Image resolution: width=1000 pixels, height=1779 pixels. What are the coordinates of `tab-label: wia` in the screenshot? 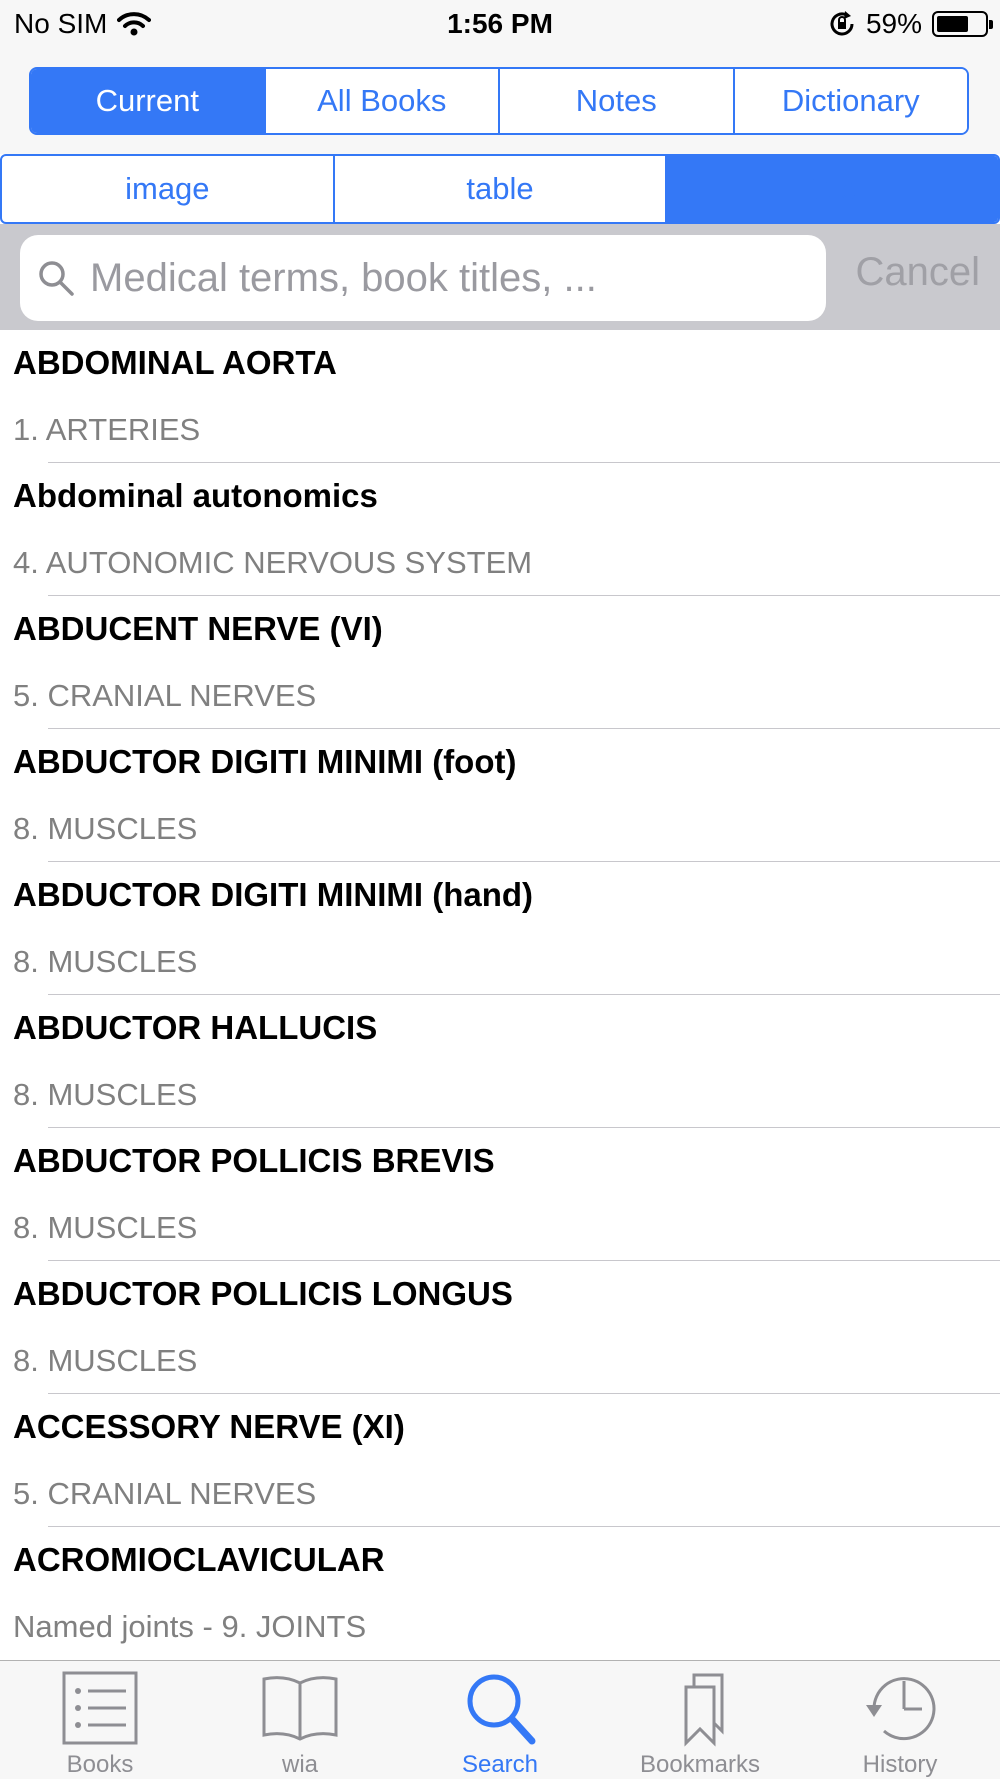 It's located at (299, 1764).